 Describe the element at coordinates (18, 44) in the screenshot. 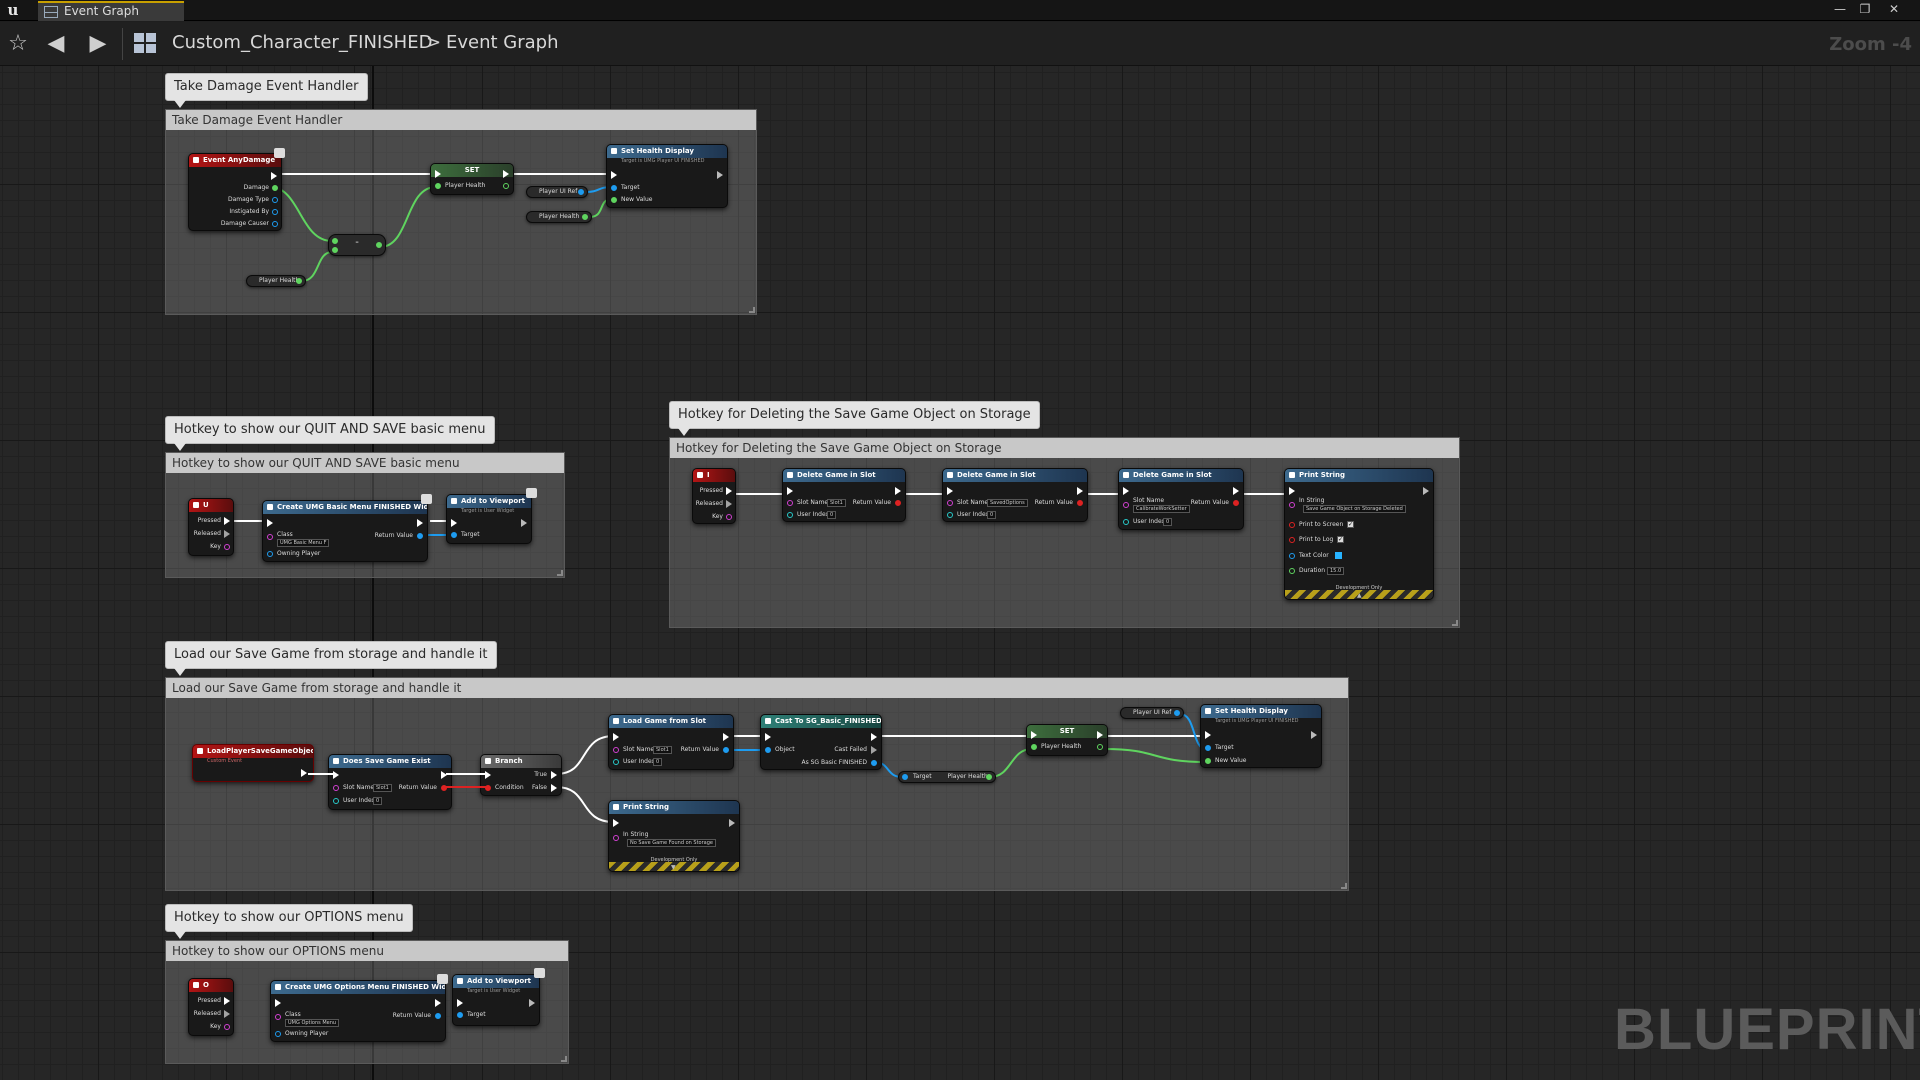

I see `favorite-star-icon: ☆` at that location.